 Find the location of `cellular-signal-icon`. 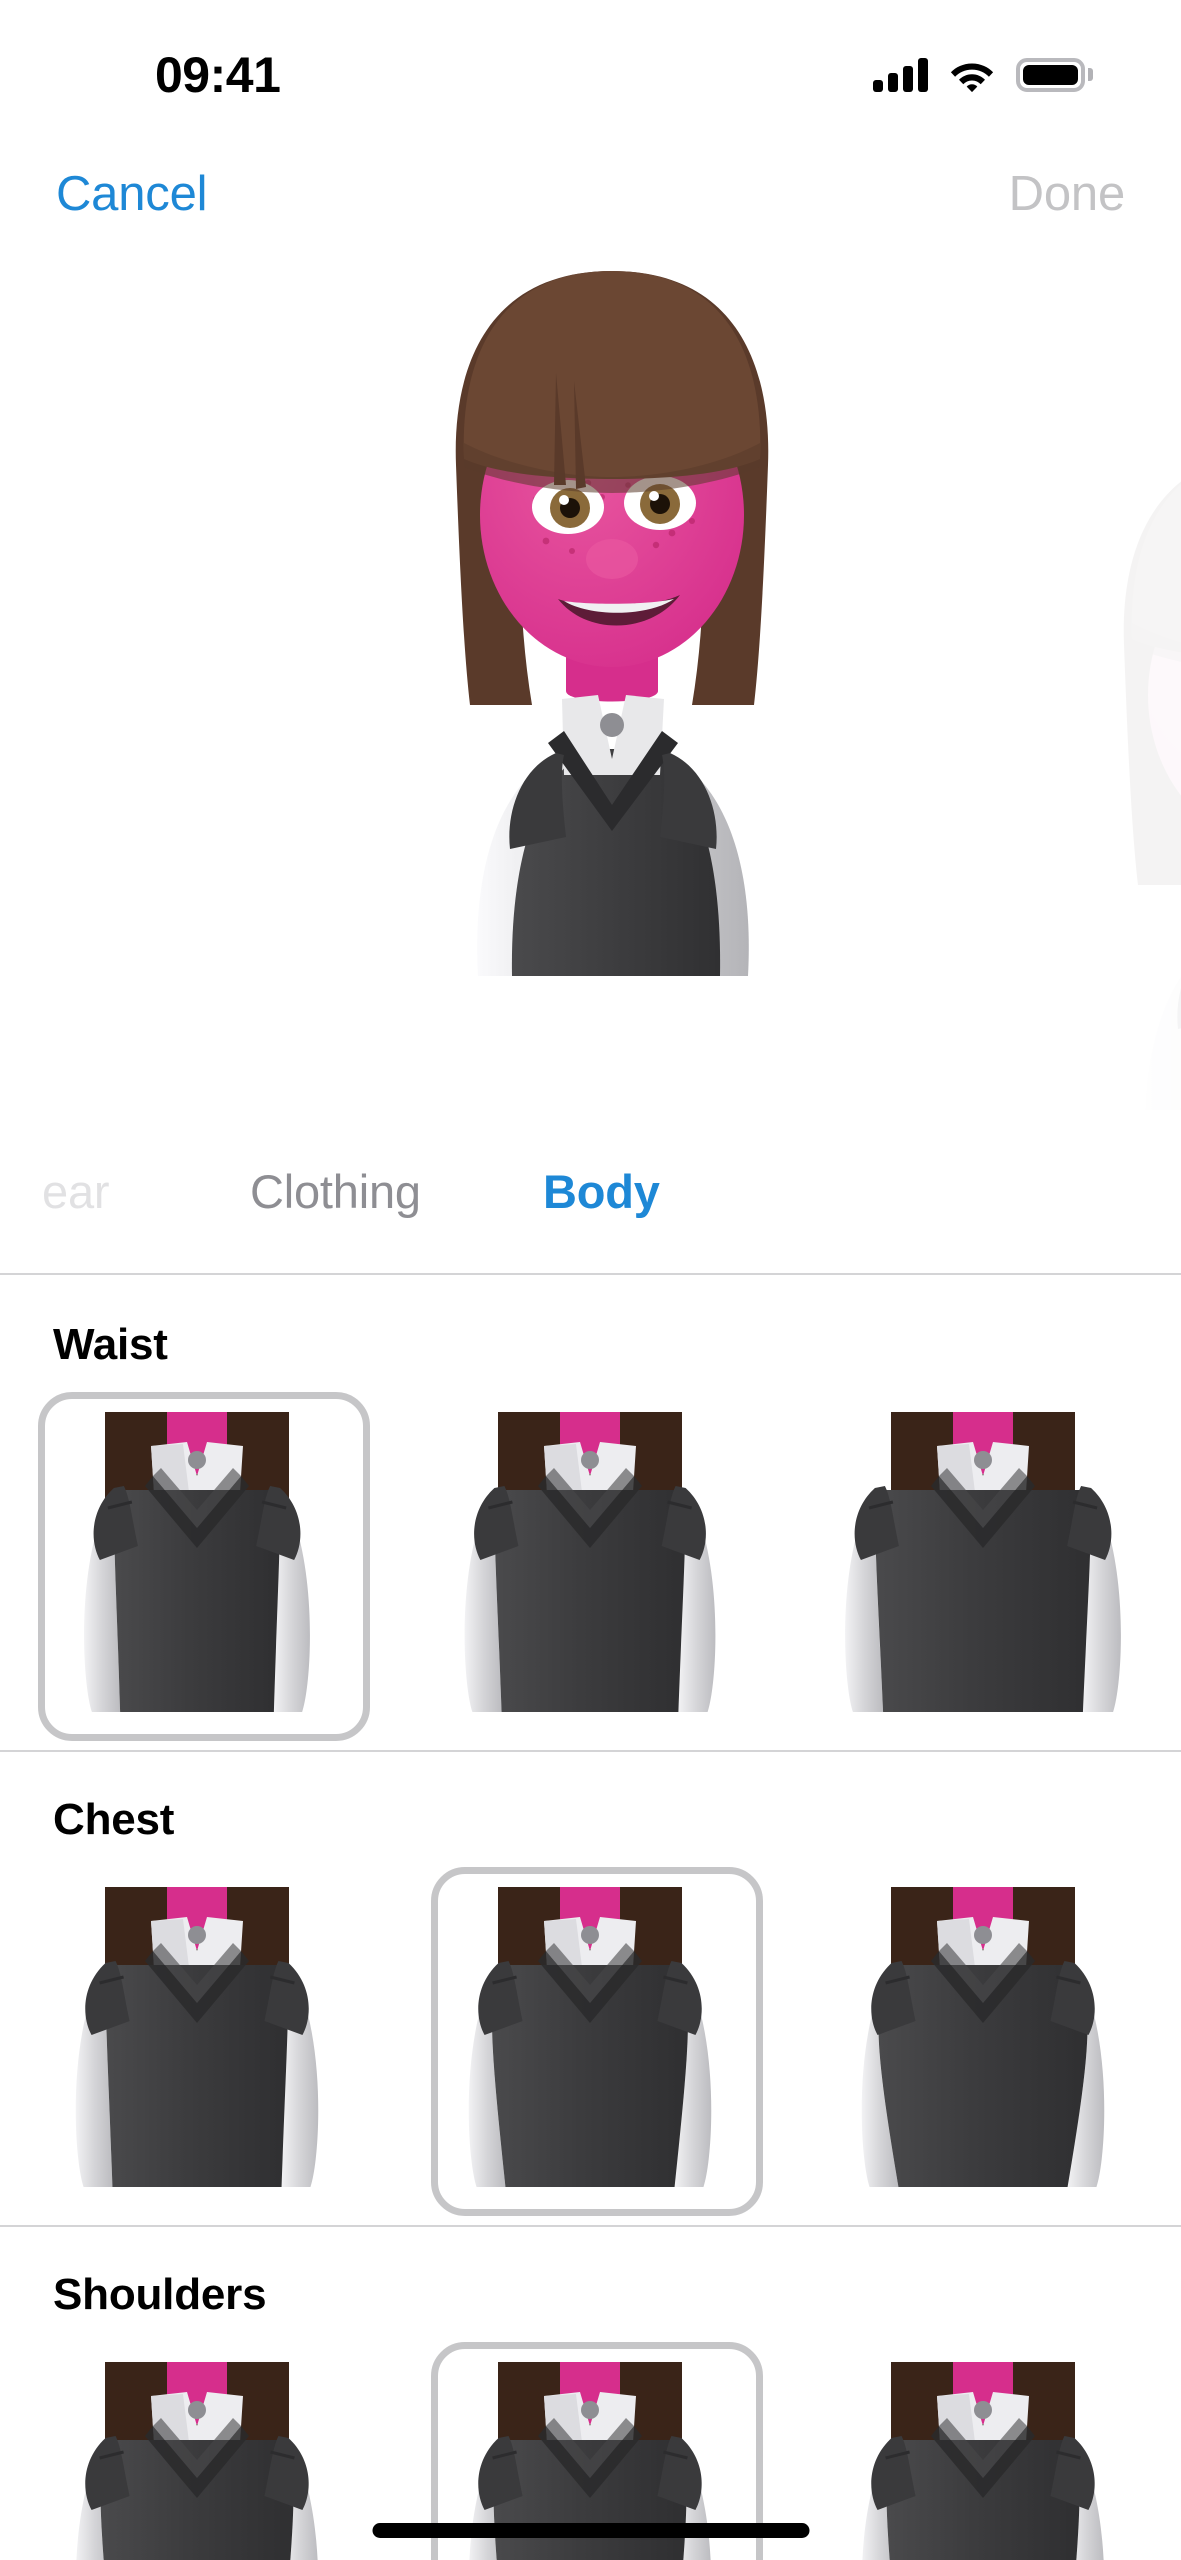

cellular-signal-icon is located at coordinates (900, 74).